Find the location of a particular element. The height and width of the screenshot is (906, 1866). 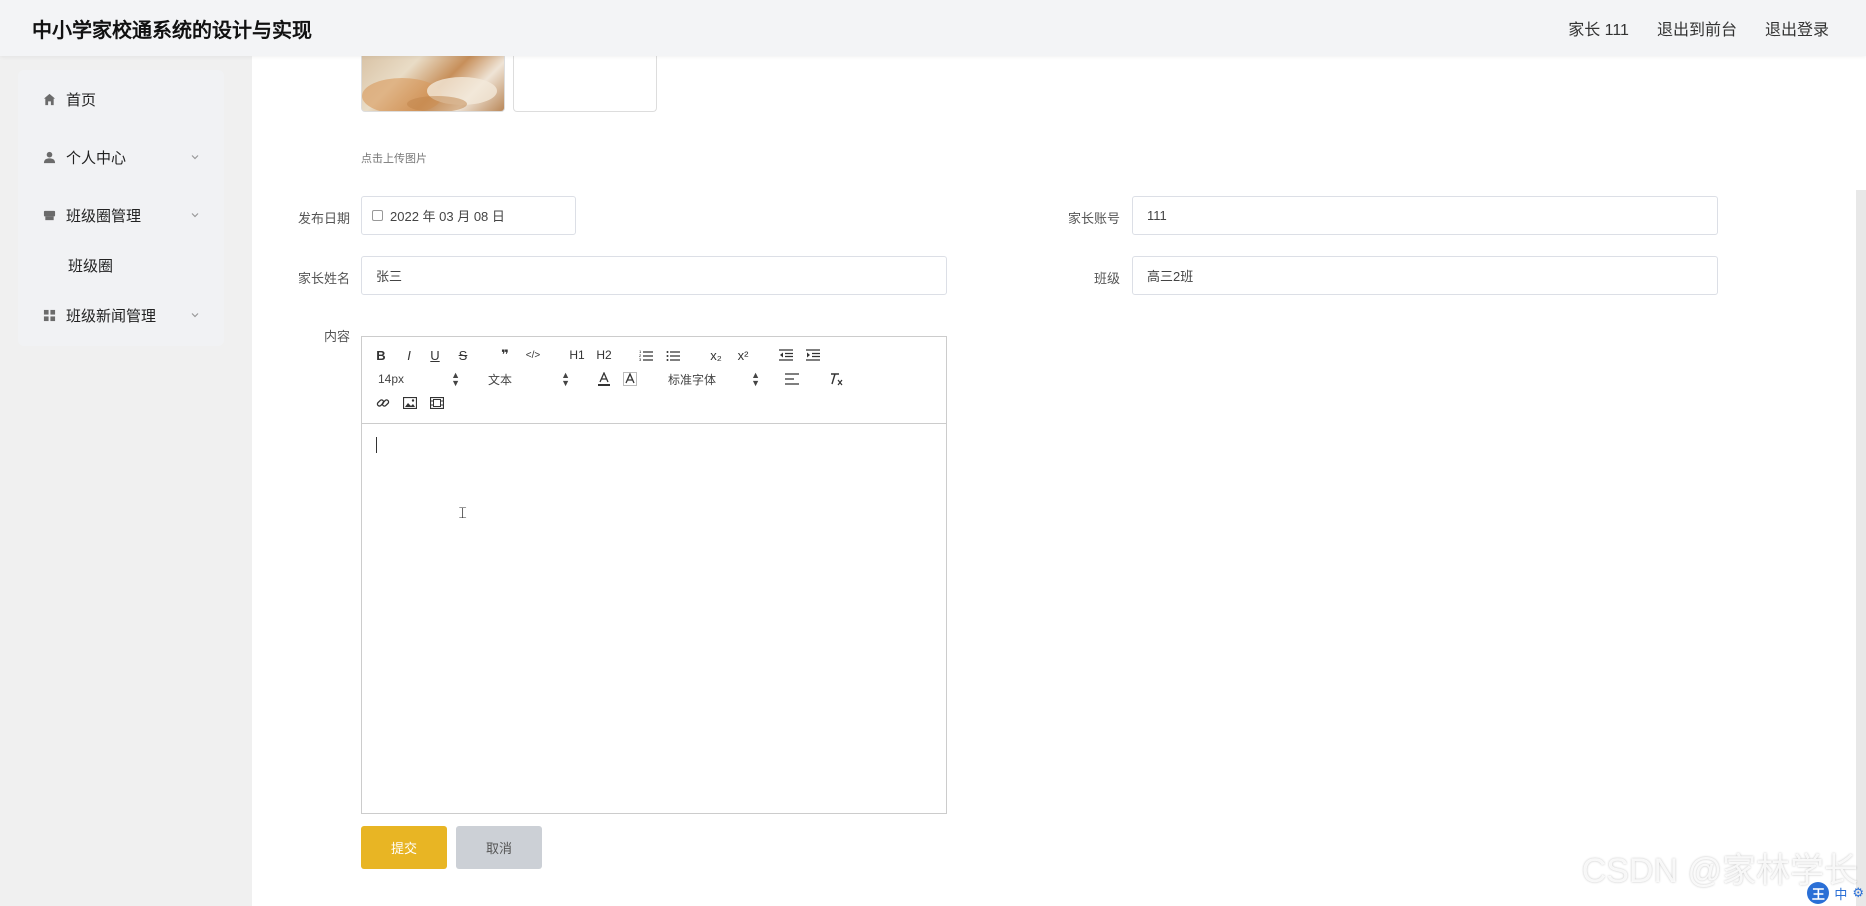

sidebar-item-label: 班级圈 is located at coordinates (91, 266).